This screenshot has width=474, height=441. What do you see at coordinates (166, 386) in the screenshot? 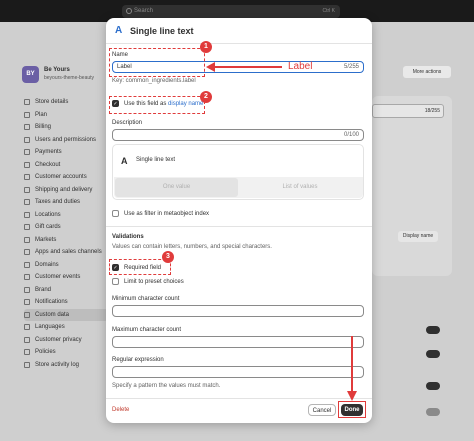
I see `regex-help: Specify a pattern the values must match.` at bounding box center [166, 386].